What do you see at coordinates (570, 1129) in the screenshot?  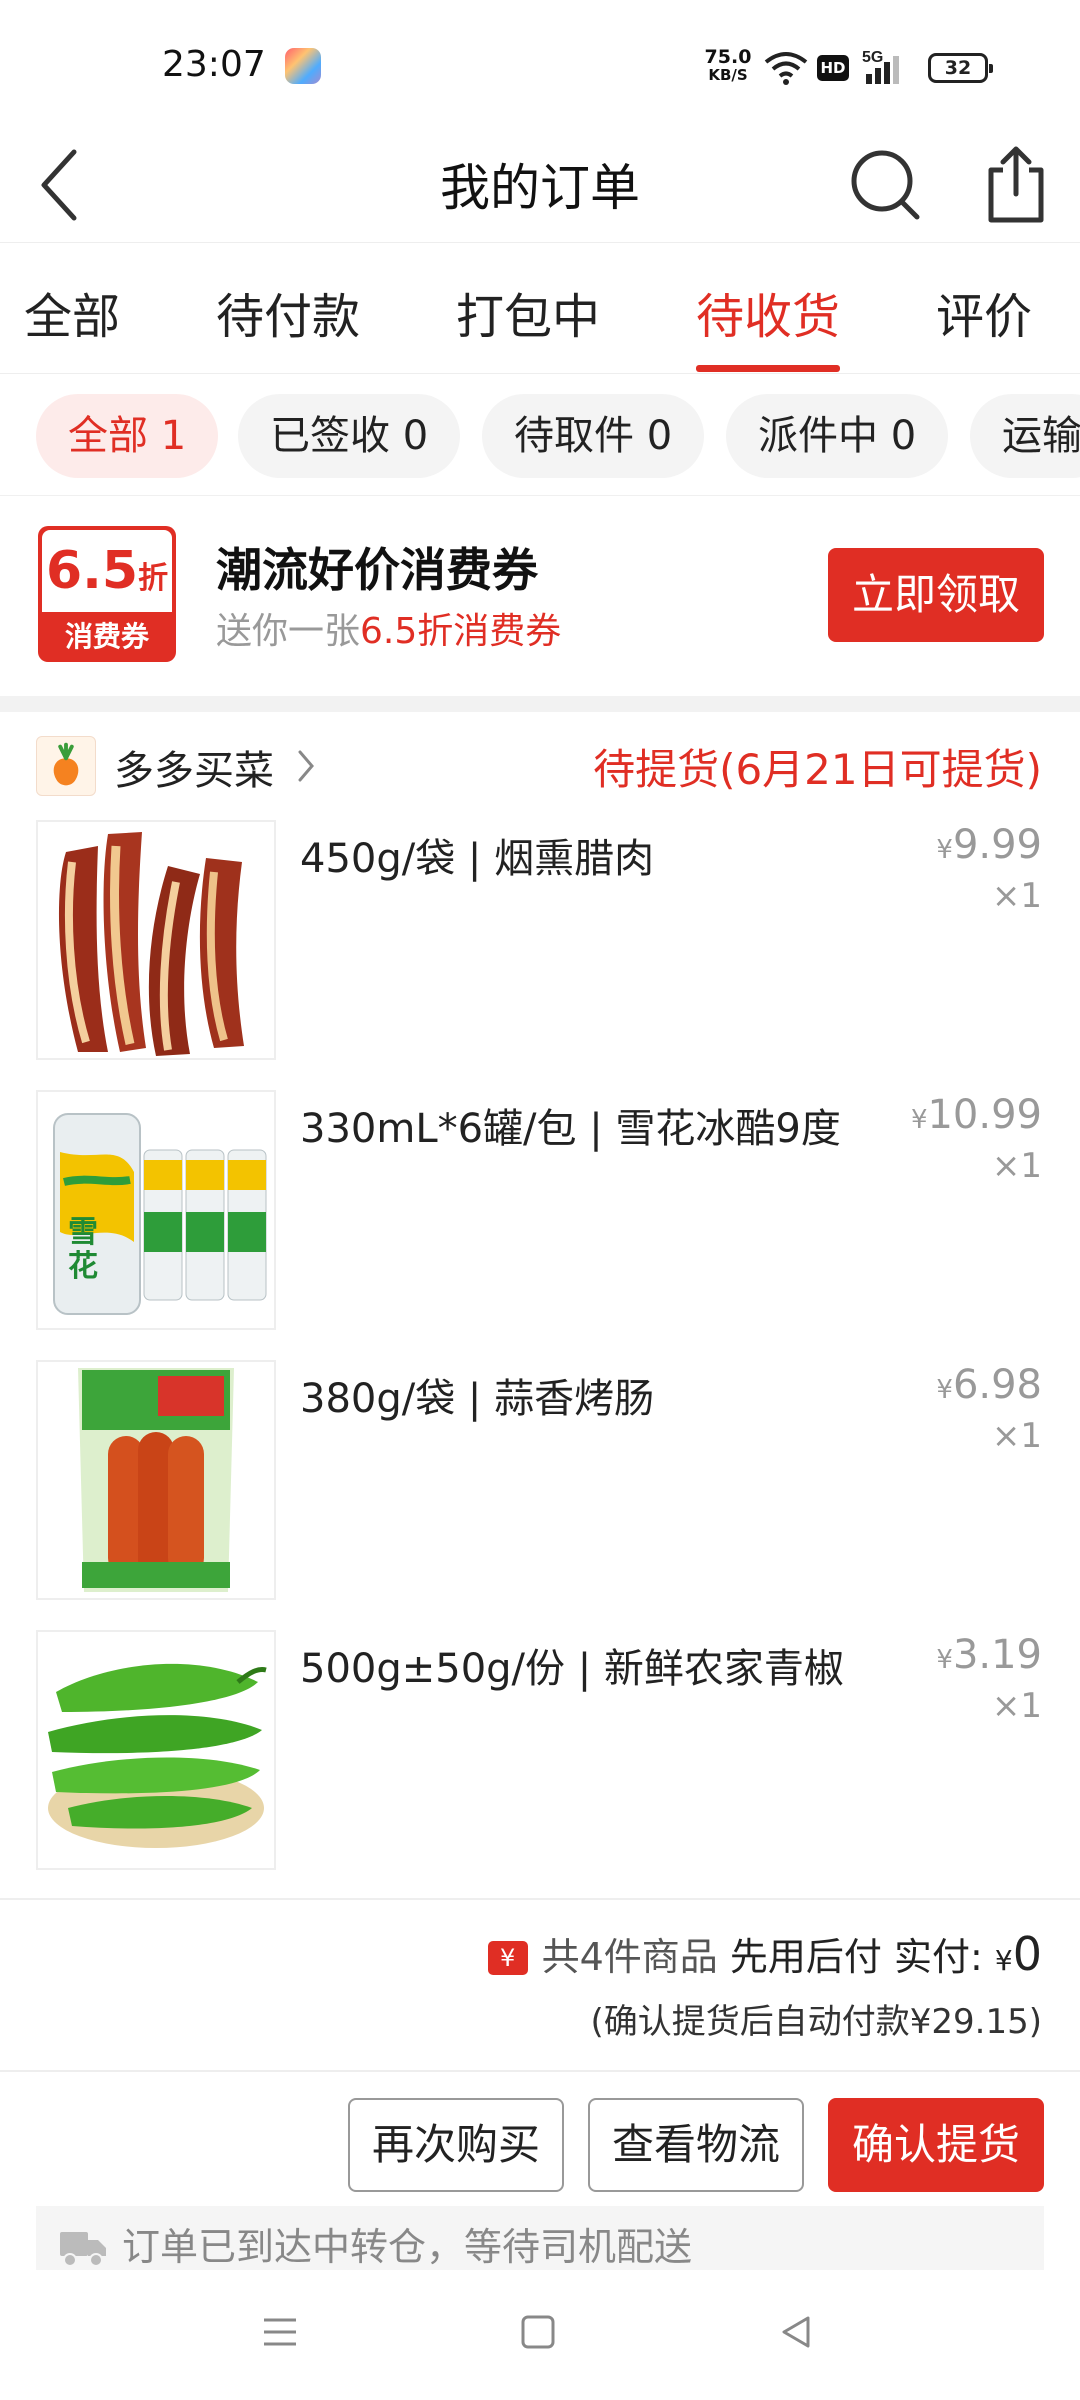 I see `item-title: 330mL*6罐/包 | 雪花冰酷9度` at bounding box center [570, 1129].